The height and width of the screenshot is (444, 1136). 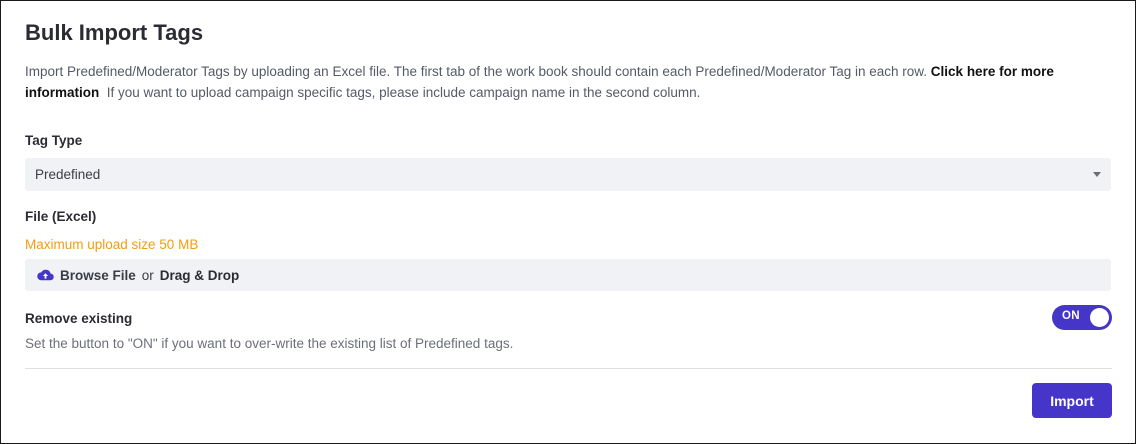 What do you see at coordinates (114, 32) in the screenshot?
I see `page-title: Bulk Import Tags` at bounding box center [114, 32].